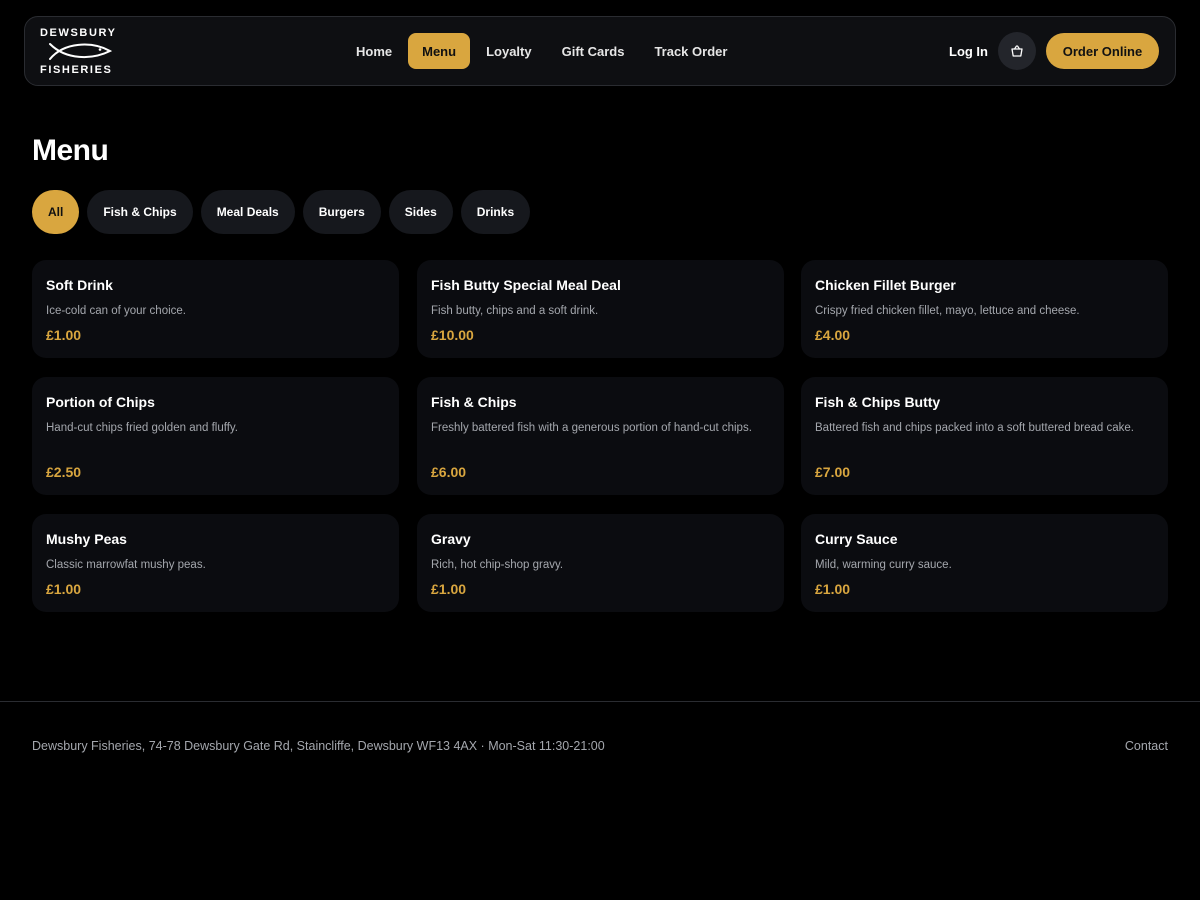 This screenshot has height=900, width=1200. Describe the element at coordinates (56, 212) in the screenshot. I see `filter-all: All` at that location.